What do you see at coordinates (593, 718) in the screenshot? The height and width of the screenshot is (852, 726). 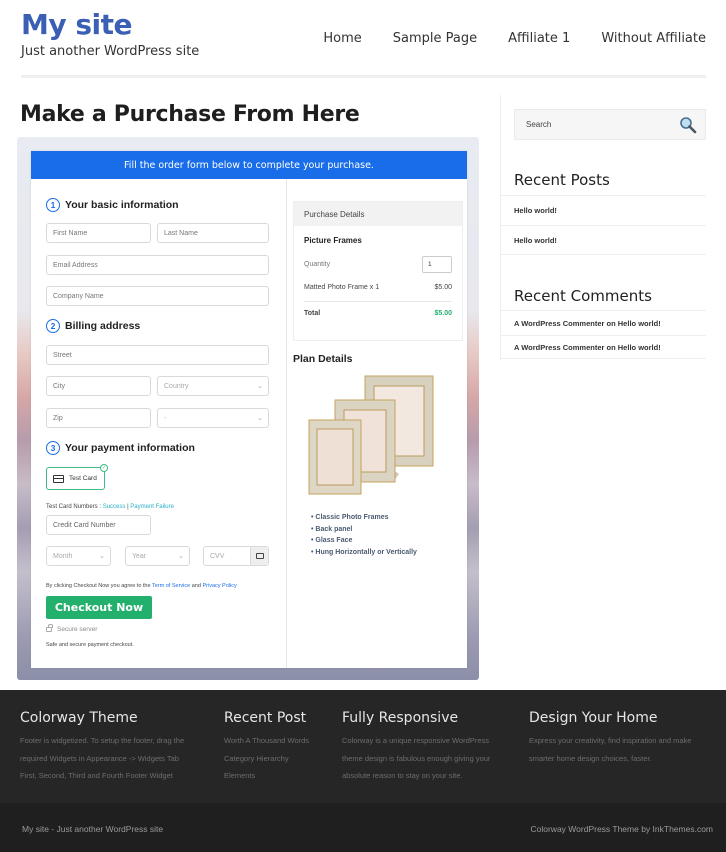 I see `footer-col-title: Design Your Home` at bounding box center [593, 718].